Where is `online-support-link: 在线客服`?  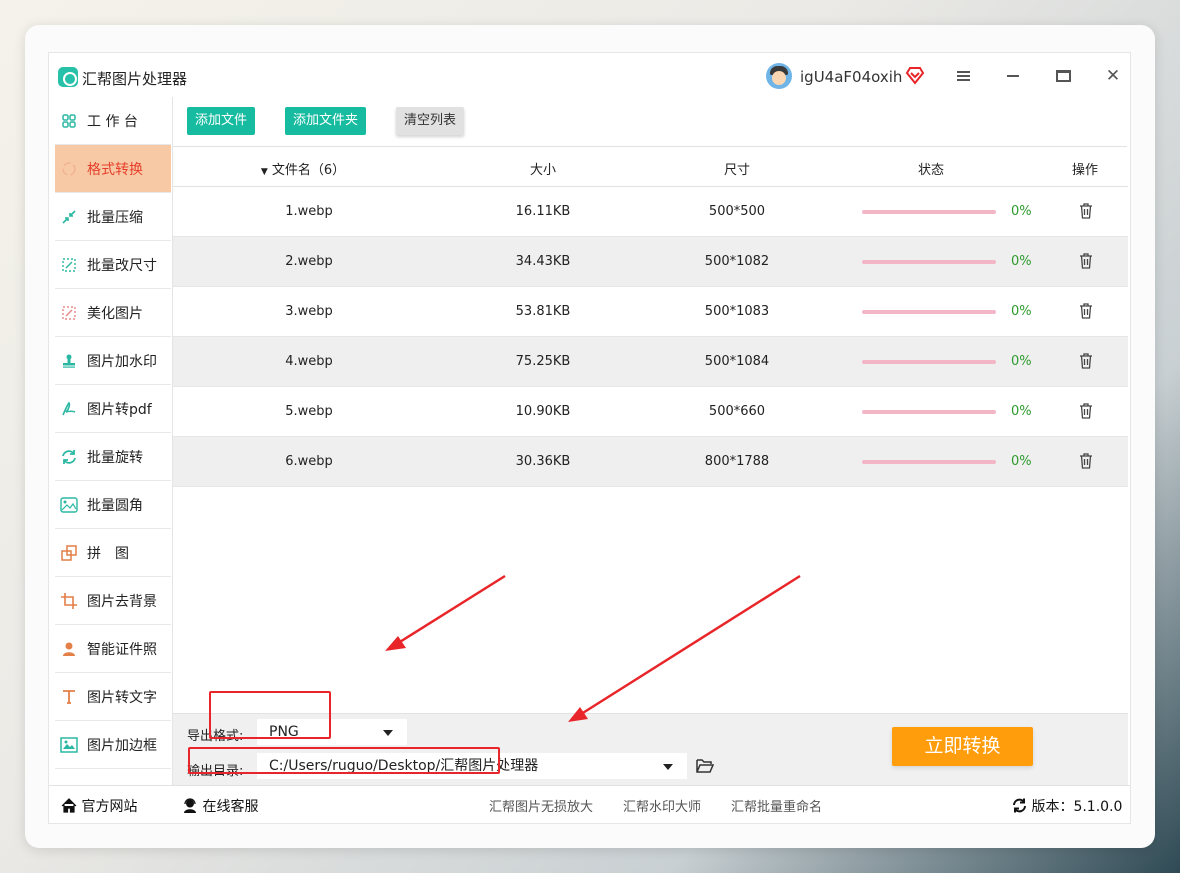
online-support-link: 在线客服 is located at coordinates (220, 806).